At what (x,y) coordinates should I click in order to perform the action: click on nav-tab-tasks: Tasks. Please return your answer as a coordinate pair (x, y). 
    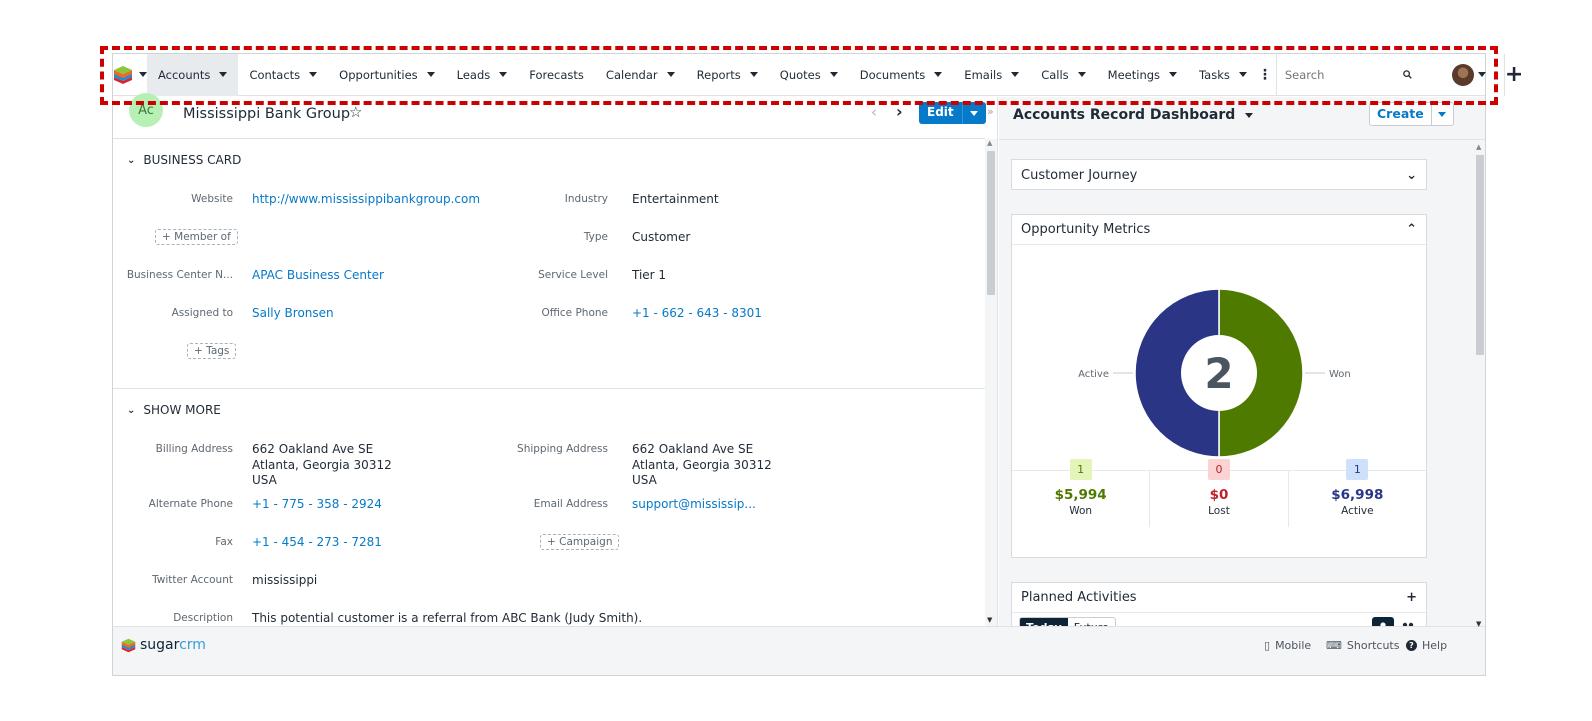
    Looking at the image, I should click on (1223, 75).